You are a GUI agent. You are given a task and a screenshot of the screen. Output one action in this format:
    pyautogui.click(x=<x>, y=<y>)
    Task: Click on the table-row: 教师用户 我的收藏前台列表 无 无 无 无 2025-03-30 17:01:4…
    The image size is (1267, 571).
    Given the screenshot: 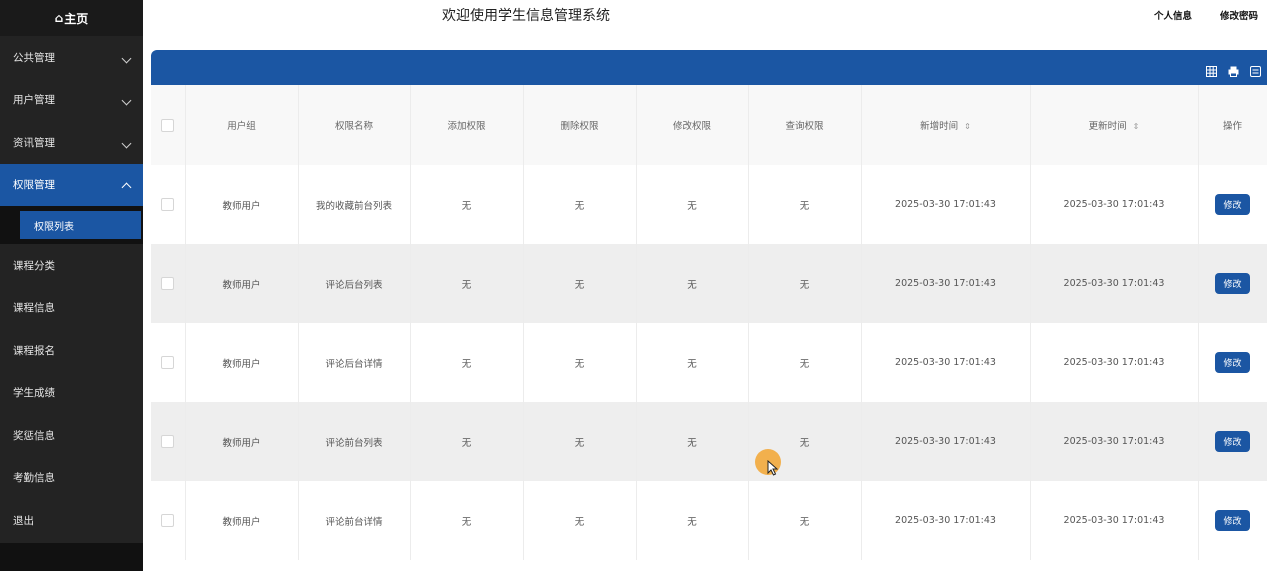 What is the action you would take?
    pyautogui.click(x=709, y=204)
    